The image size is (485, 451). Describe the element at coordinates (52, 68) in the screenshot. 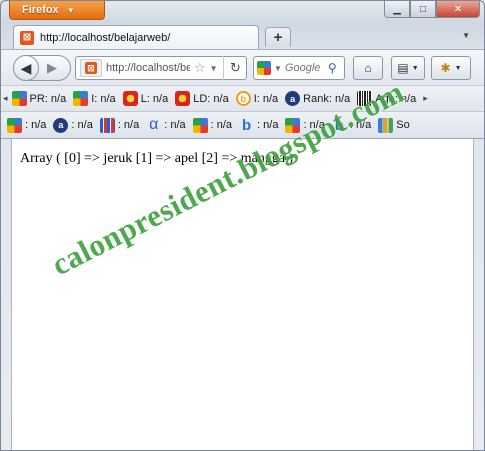

I see `forward-button: ▶` at that location.